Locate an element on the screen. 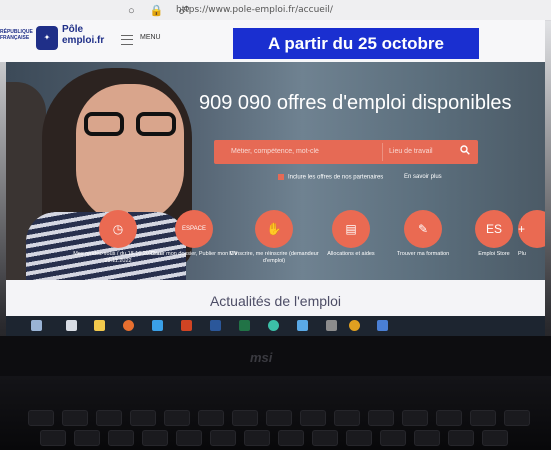 Image resolution: width=551 pixels, height=450 pixels. edge-icon is located at coordinates (157, 325).